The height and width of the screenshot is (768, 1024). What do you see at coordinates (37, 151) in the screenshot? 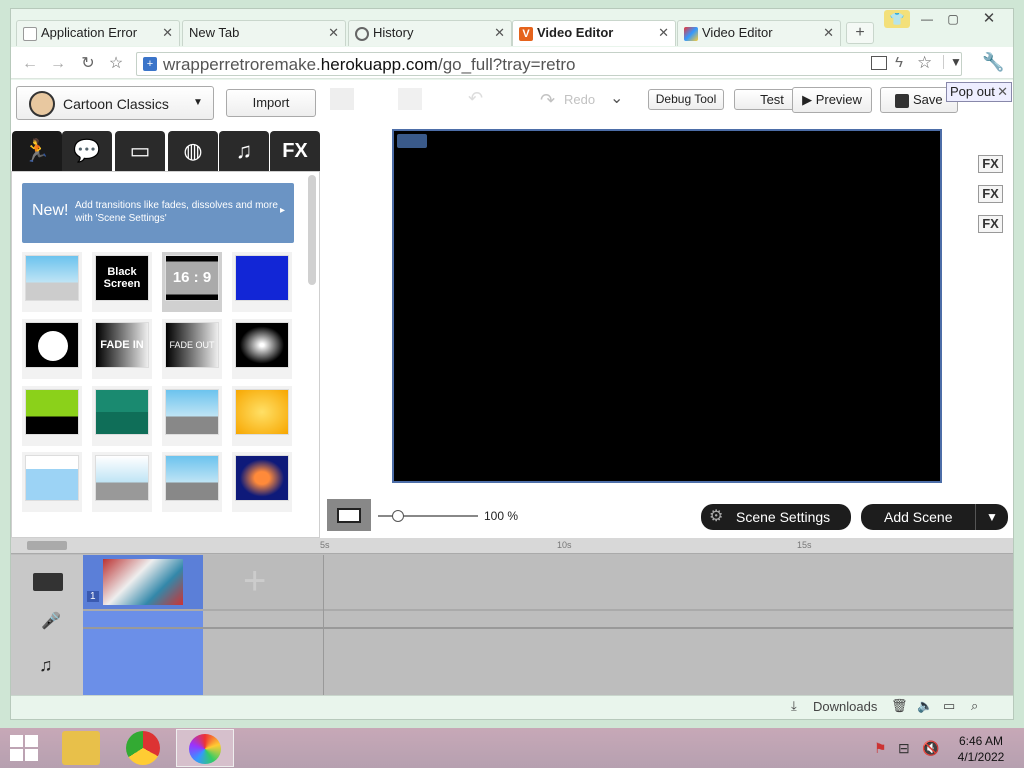
I see `characters-category-icon: 🏃` at bounding box center [37, 151].